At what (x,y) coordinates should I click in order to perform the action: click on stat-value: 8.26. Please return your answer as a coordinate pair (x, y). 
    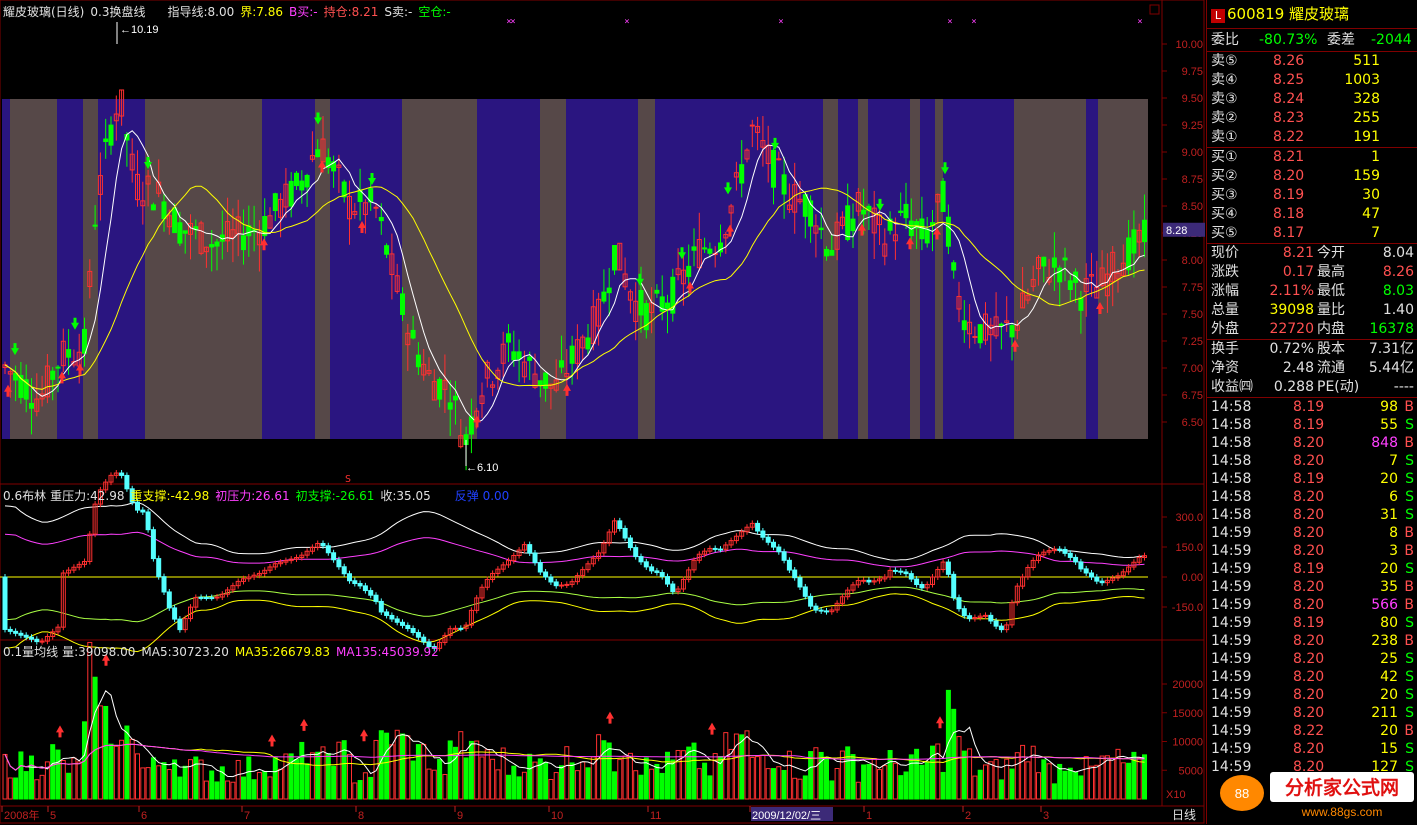
    Looking at the image, I should click on (1398, 272).